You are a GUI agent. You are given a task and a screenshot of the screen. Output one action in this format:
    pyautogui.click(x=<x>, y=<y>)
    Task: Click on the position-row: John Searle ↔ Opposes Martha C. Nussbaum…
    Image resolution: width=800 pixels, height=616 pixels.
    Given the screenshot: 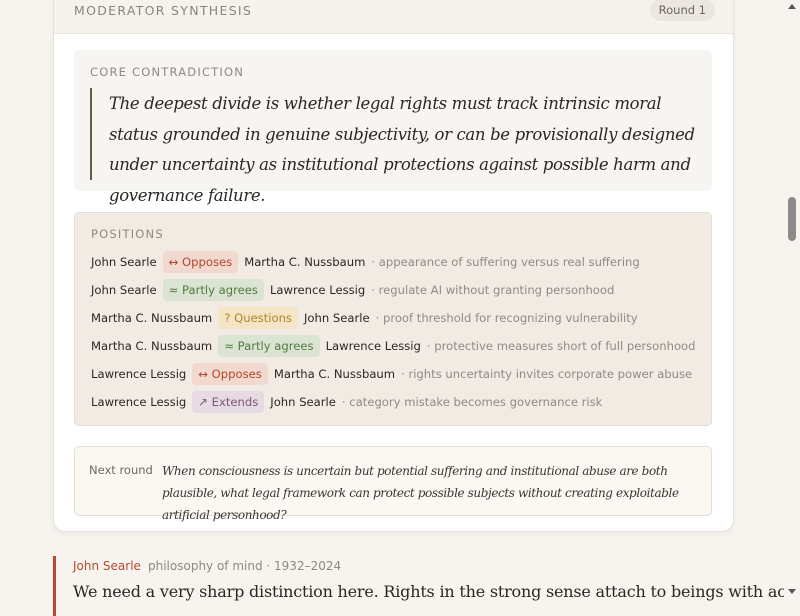 What is the action you would take?
    pyautogui.click(x=365, y=262)
    